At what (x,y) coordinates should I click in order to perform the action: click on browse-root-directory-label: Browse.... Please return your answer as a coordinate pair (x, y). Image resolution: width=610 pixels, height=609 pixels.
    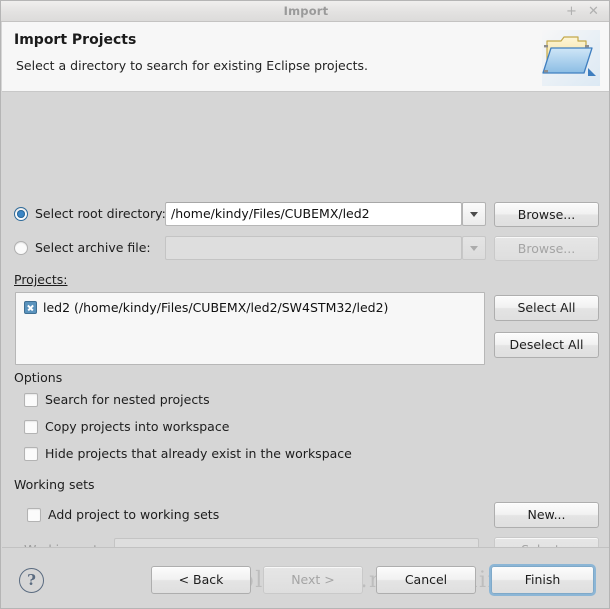
    Looking at the image, I should click on (546, 214).